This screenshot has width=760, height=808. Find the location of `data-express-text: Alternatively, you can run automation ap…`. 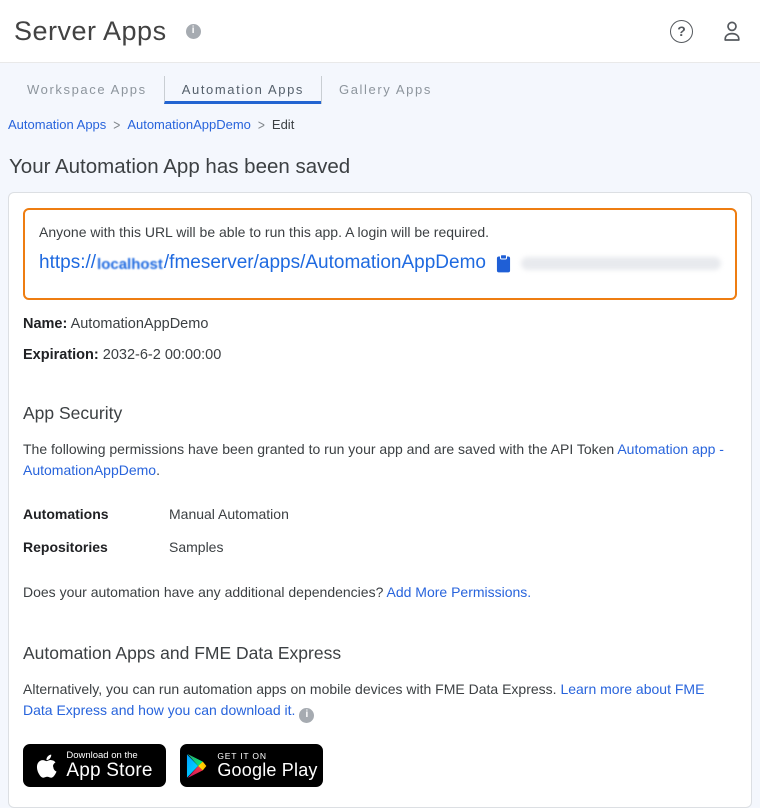

data-express-text: Alternatively, you can run automation ap… is located at coordinates (292, 689).